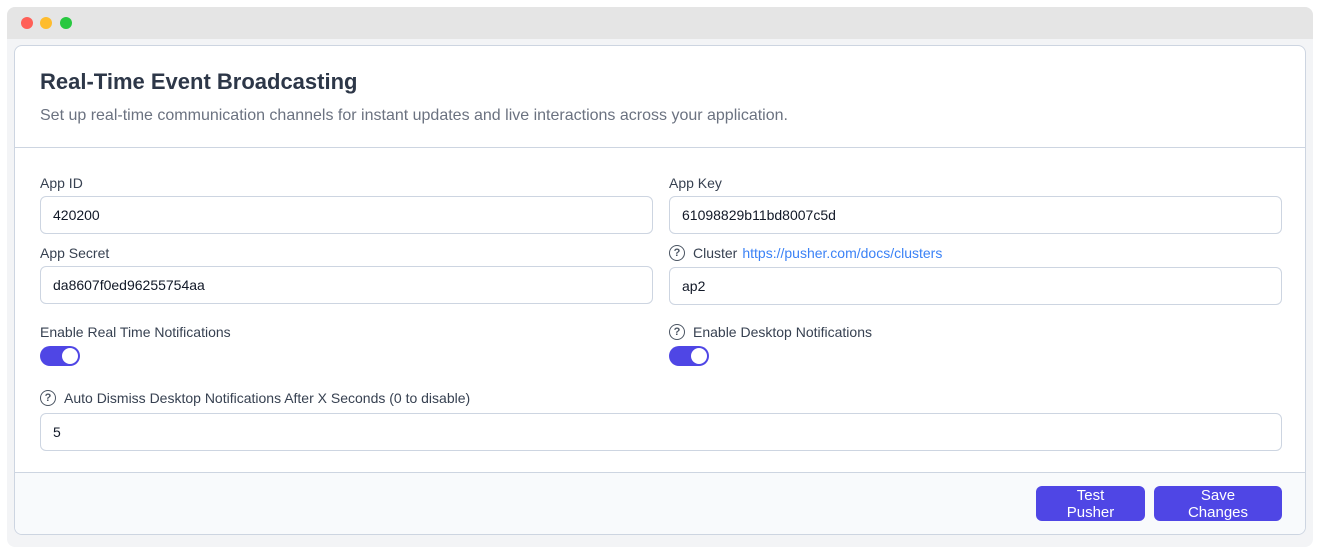 Image resolution: width=1320 pixels, height=554 pixels. Describe the element at coordinates (346, 215) in the screenshot. I see `app-id-input` at that location.